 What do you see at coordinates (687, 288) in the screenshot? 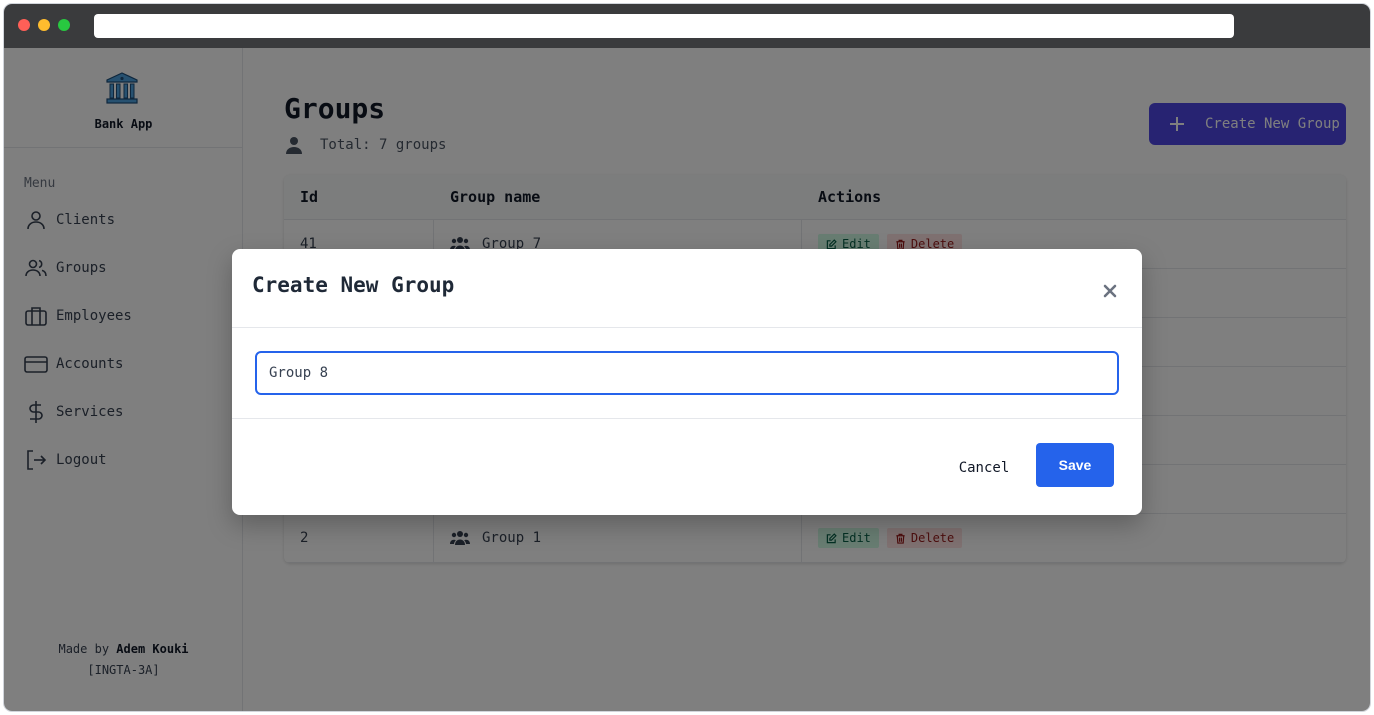
I see `dialog-header: Create New Group` at bounding box center [687, 288].